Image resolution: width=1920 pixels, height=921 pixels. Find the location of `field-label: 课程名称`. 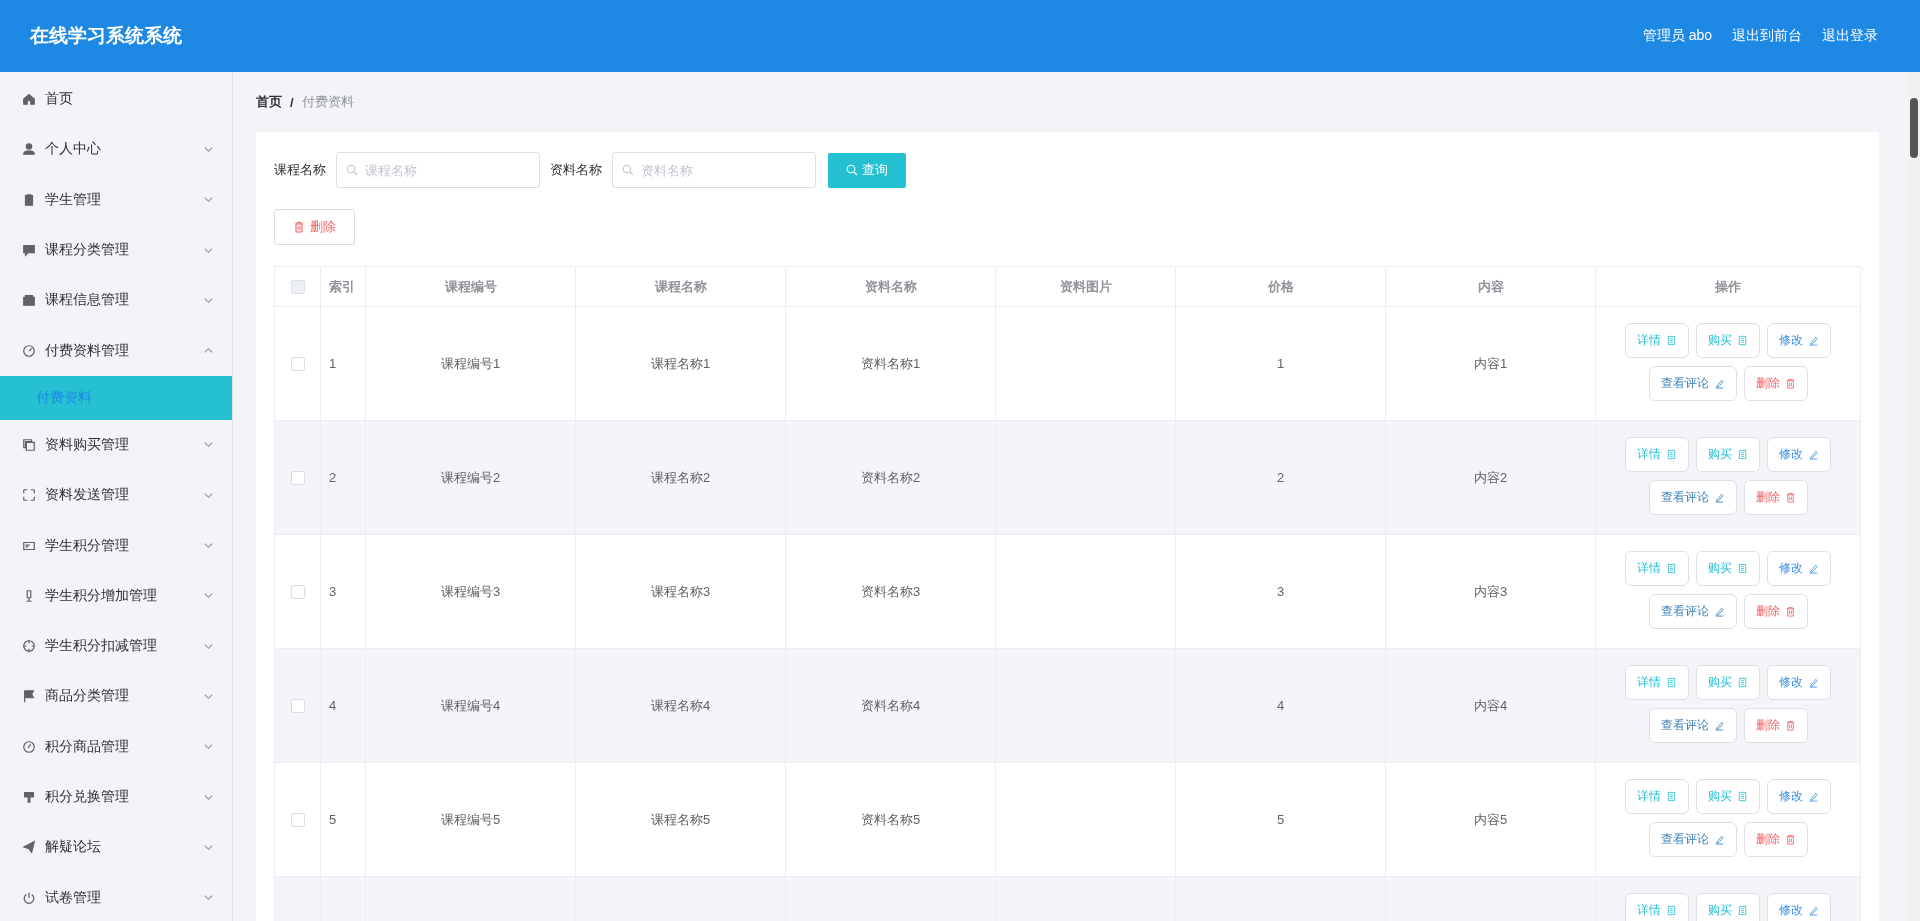

field-label: 课程名称 is located at coordinates (300, 170).